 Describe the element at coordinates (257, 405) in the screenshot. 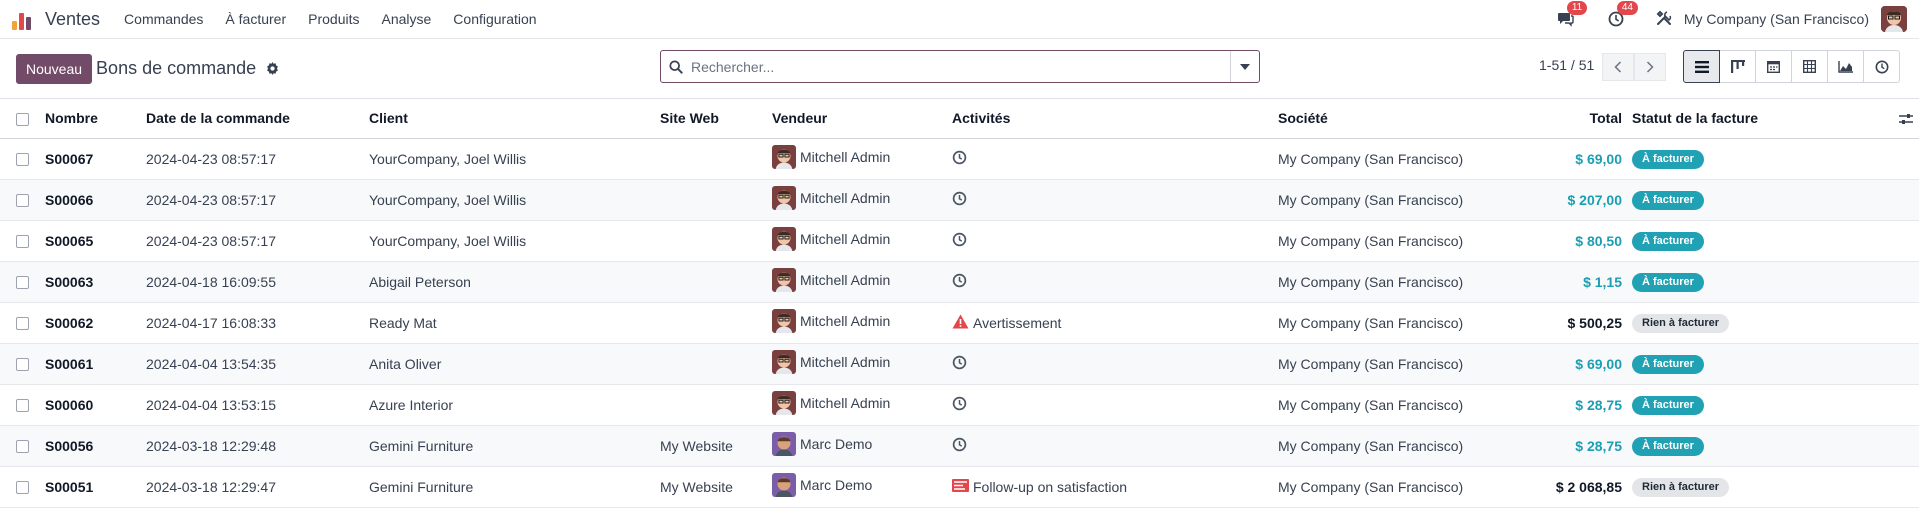

I see `order-date: 2024-04-04 13:53:15` at that location.